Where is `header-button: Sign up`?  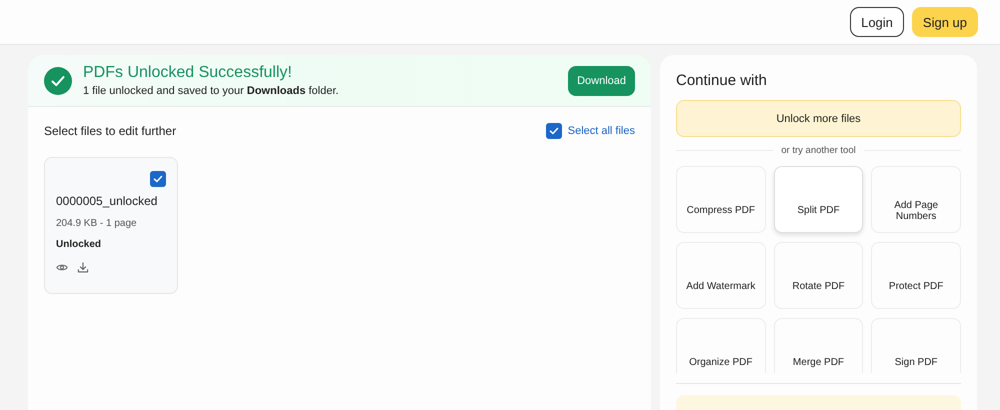
header-button: Sign up is located at coordinates (945, 22).